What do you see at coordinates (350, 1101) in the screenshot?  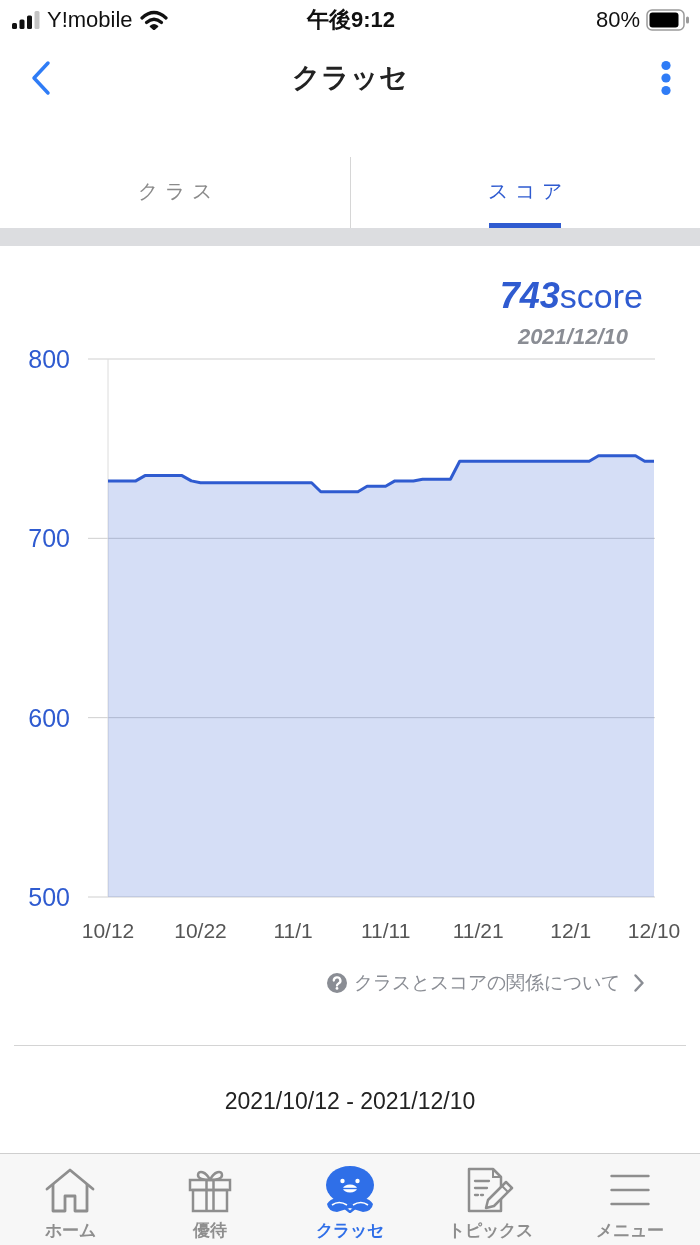 I see `date-range: 2021/10/12 - 2021/12/10` at bounding box center [350, 1101].